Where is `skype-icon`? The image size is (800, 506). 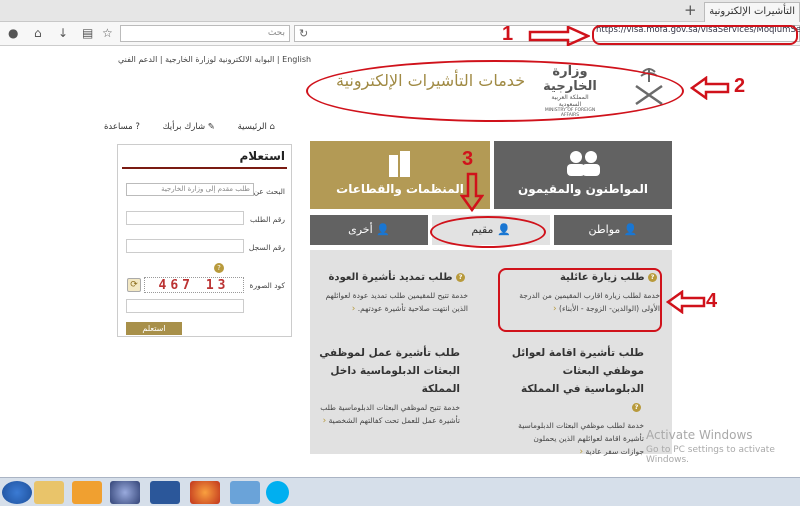
skype-icon is located at coordinates (277, 492).